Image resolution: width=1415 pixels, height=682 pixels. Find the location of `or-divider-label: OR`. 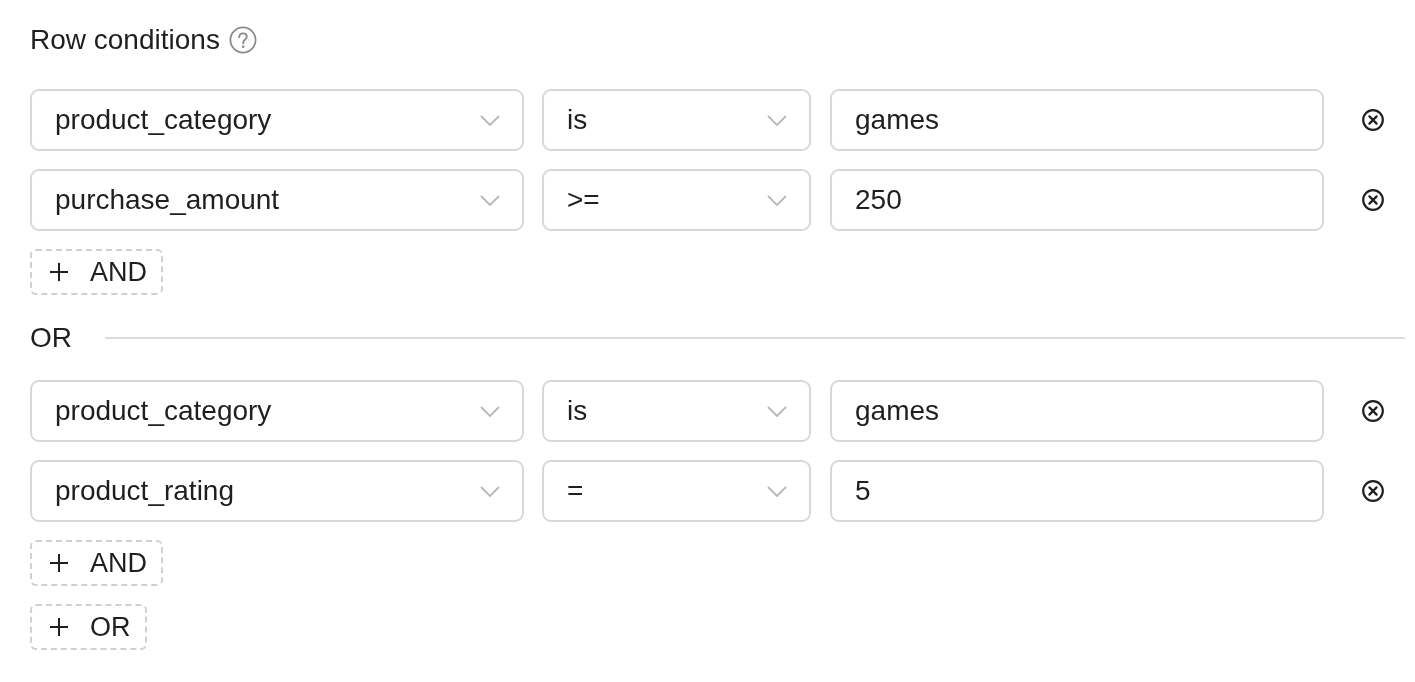

or-divider-label: OR is located at coordinates (51, 338).